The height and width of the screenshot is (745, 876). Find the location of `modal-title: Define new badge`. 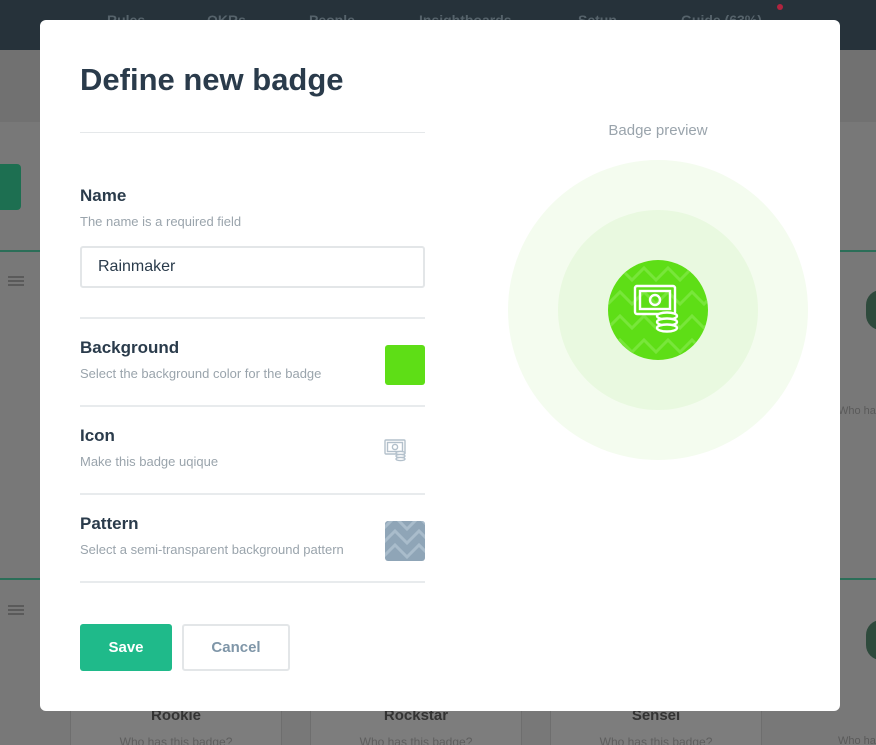

modal-title: Define new badge is located at coordinates (212, 79).